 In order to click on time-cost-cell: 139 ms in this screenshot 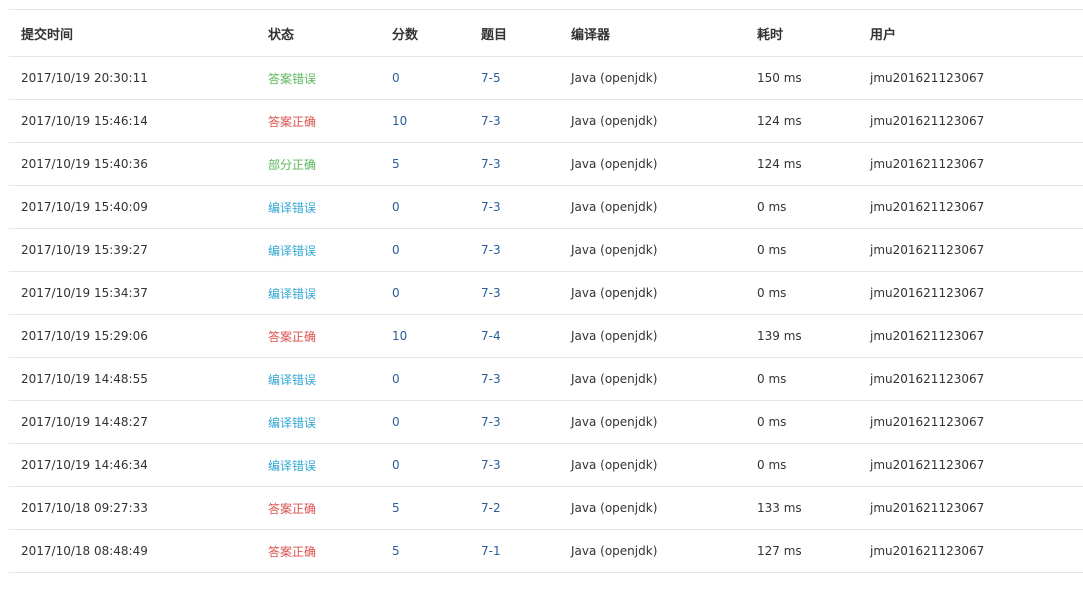, I will do `click(779, 336)`.